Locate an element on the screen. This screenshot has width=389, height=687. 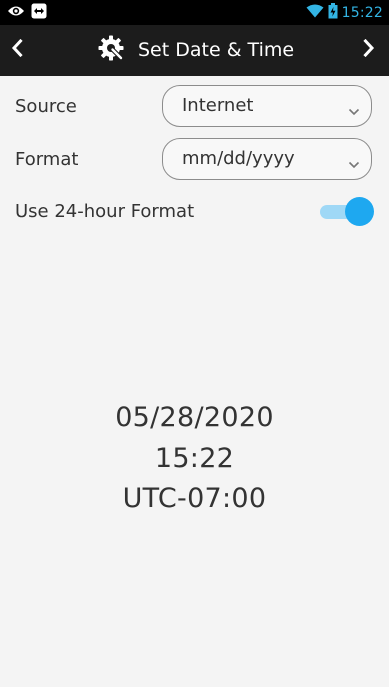
forward-button is located at coordinates (369, 50).